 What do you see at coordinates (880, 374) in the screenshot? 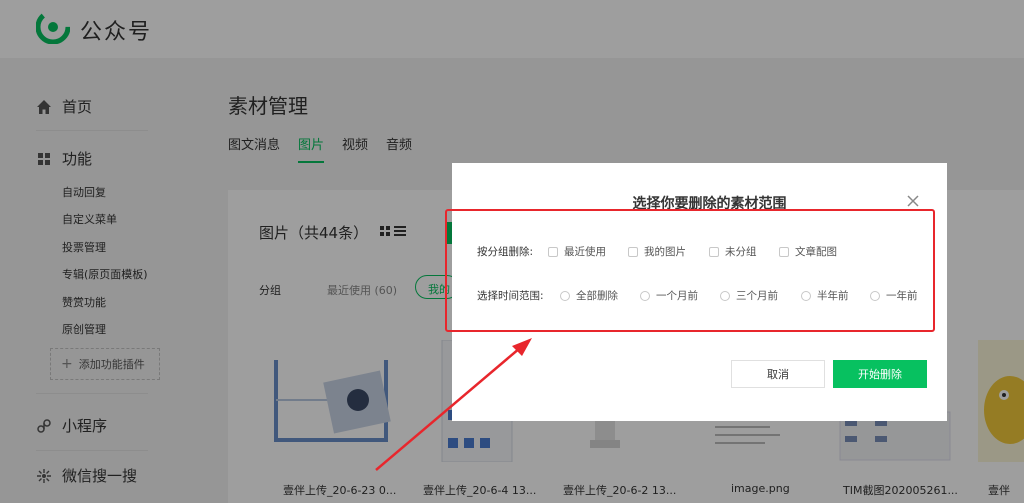
I see `start-delete-button: 开始删除` at bounding box center [880, 374].